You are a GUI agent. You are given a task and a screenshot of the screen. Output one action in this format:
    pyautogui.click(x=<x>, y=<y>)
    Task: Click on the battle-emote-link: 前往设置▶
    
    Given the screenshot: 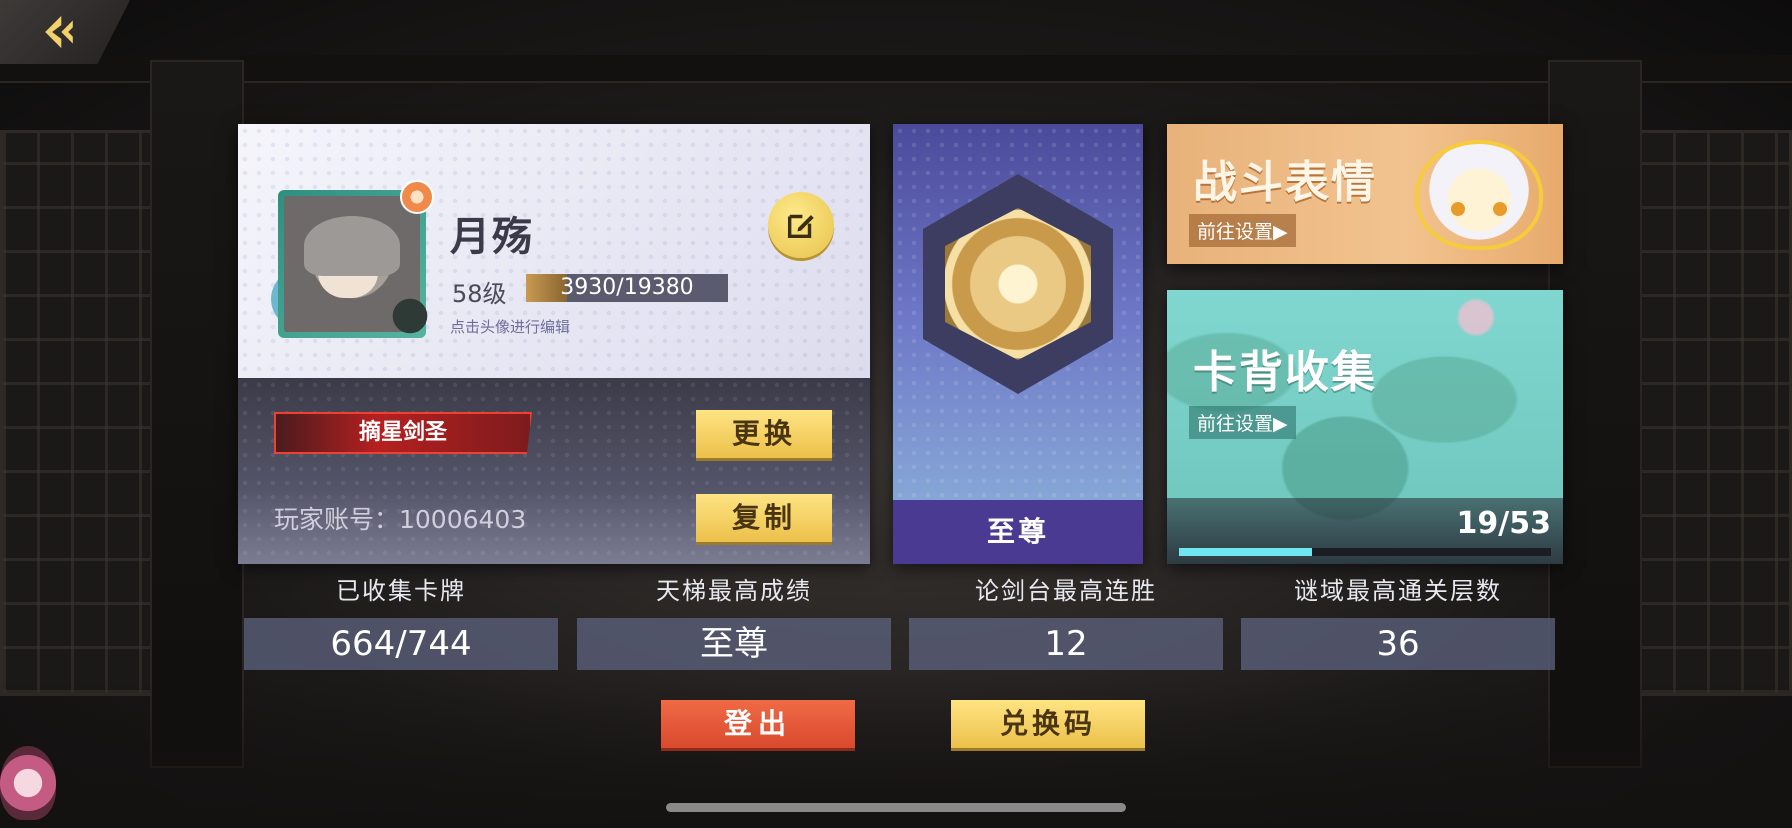 What is the action you would take?
    pyautogui.click(x=1242, y=230)
    